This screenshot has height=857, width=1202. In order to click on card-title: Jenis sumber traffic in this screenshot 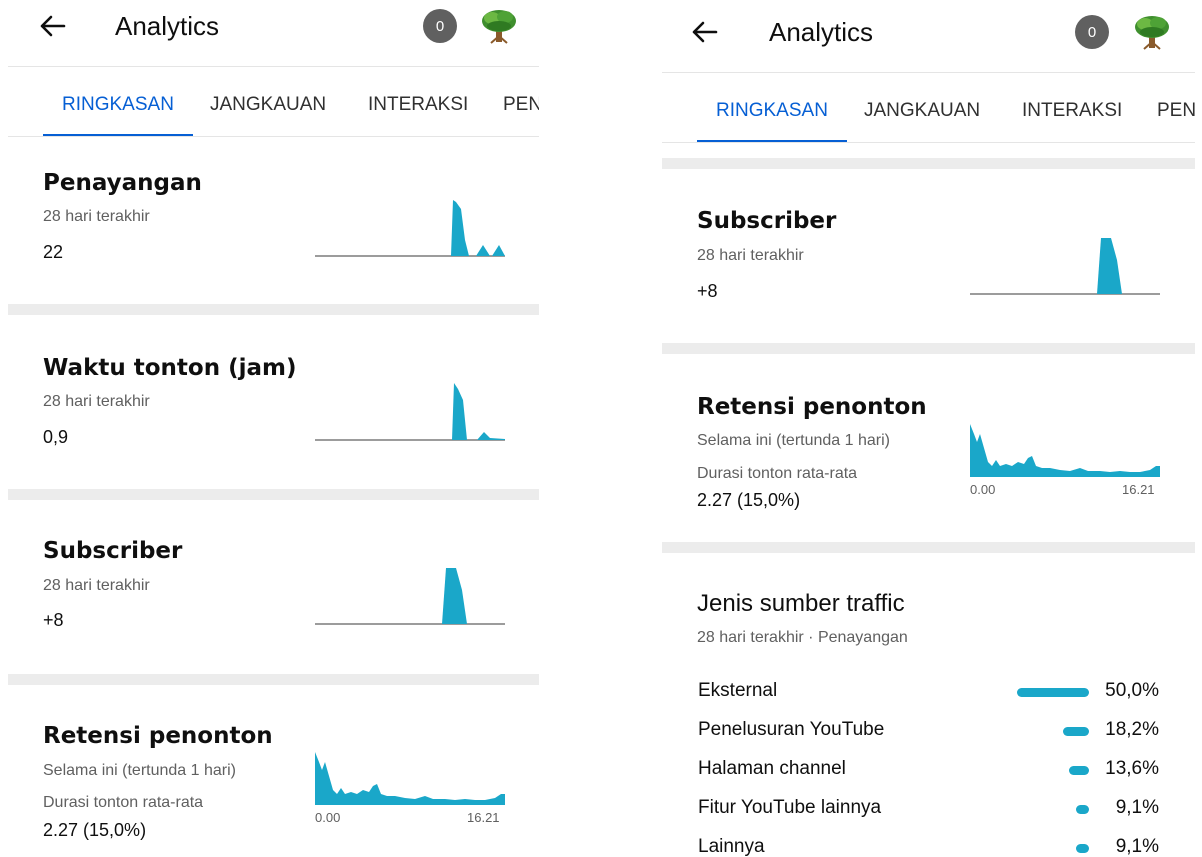, I will do `click(801, 603)`.